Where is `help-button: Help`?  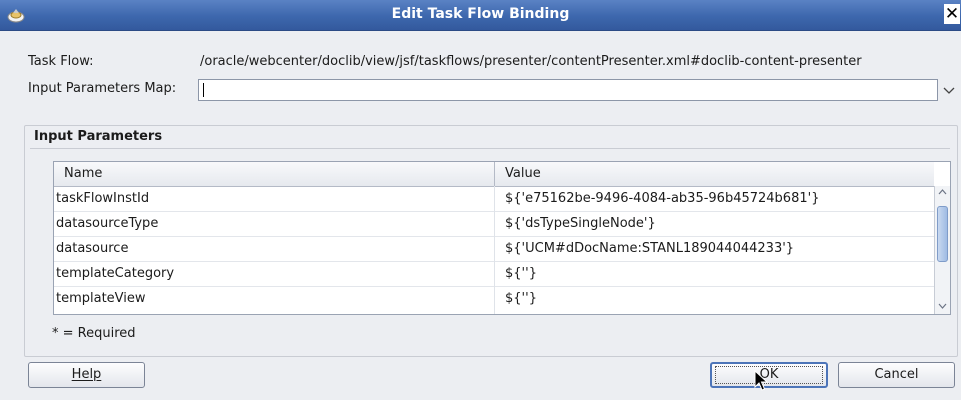 help-button: Help is located at coordinates (86, 375).